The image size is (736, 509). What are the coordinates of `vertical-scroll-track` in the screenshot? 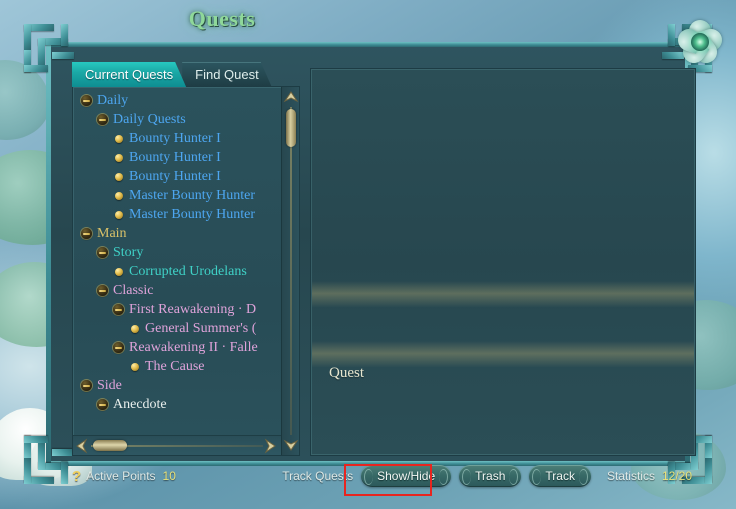 It's located at (291, 271).